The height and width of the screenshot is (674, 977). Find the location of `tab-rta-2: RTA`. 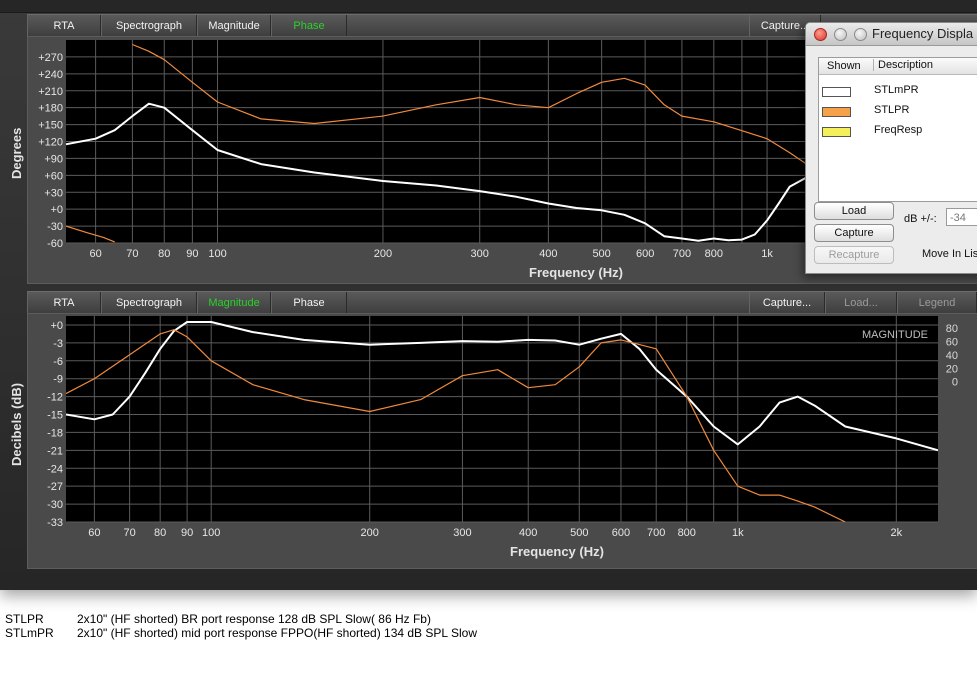

tab-rta-2: RTA is located at coordinates (64, 303).